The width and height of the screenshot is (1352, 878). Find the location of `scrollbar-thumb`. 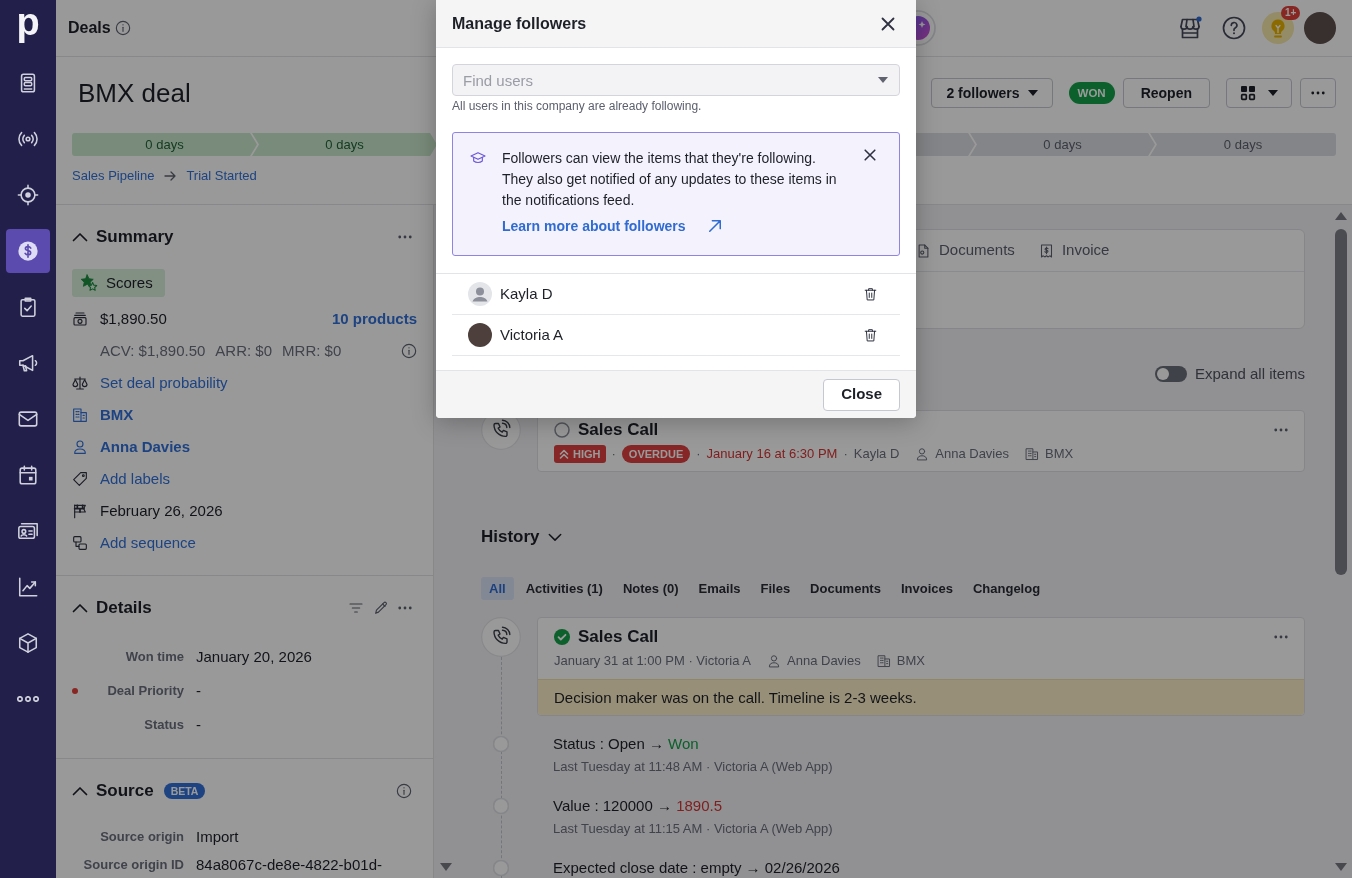

scrollbar-thumb is located at coordinates (1341, 402).